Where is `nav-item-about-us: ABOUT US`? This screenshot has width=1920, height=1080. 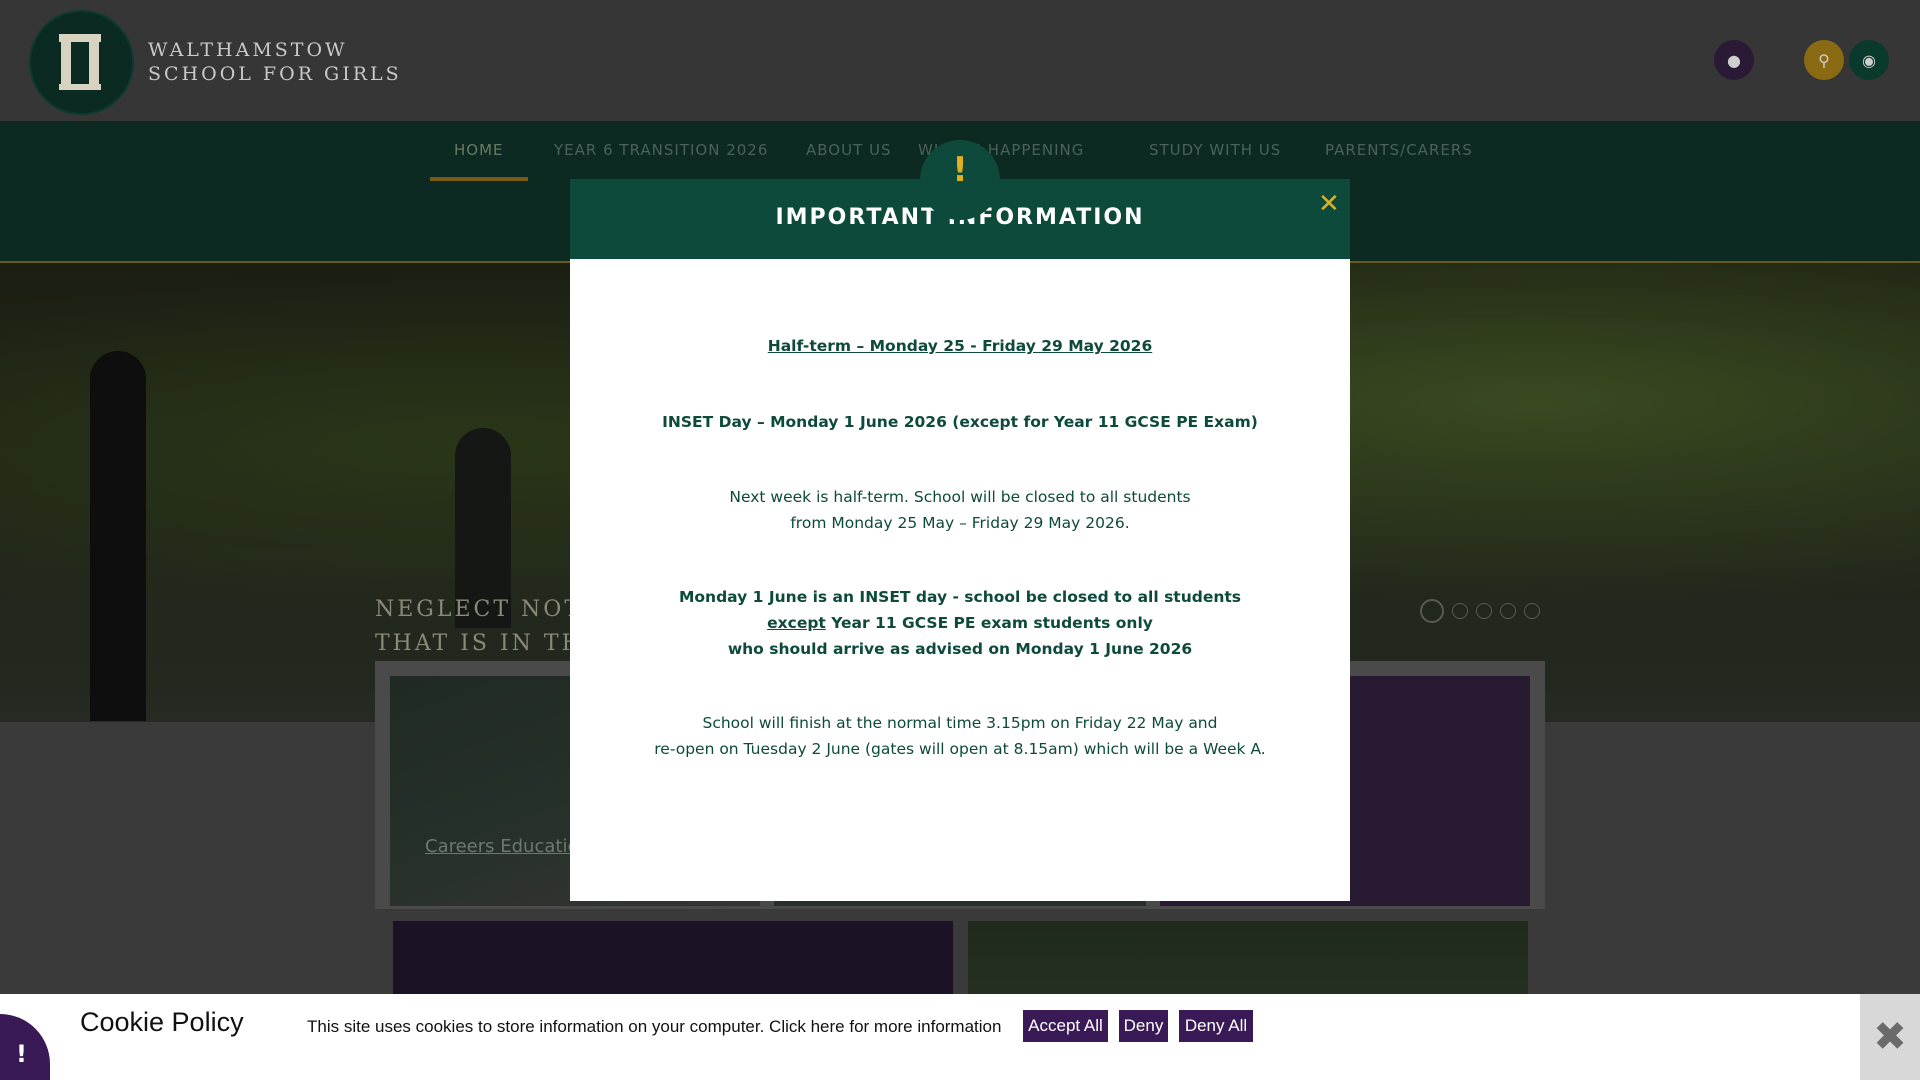 nav-item-about-us: ABOUT US is located at coordinates (849, 150).